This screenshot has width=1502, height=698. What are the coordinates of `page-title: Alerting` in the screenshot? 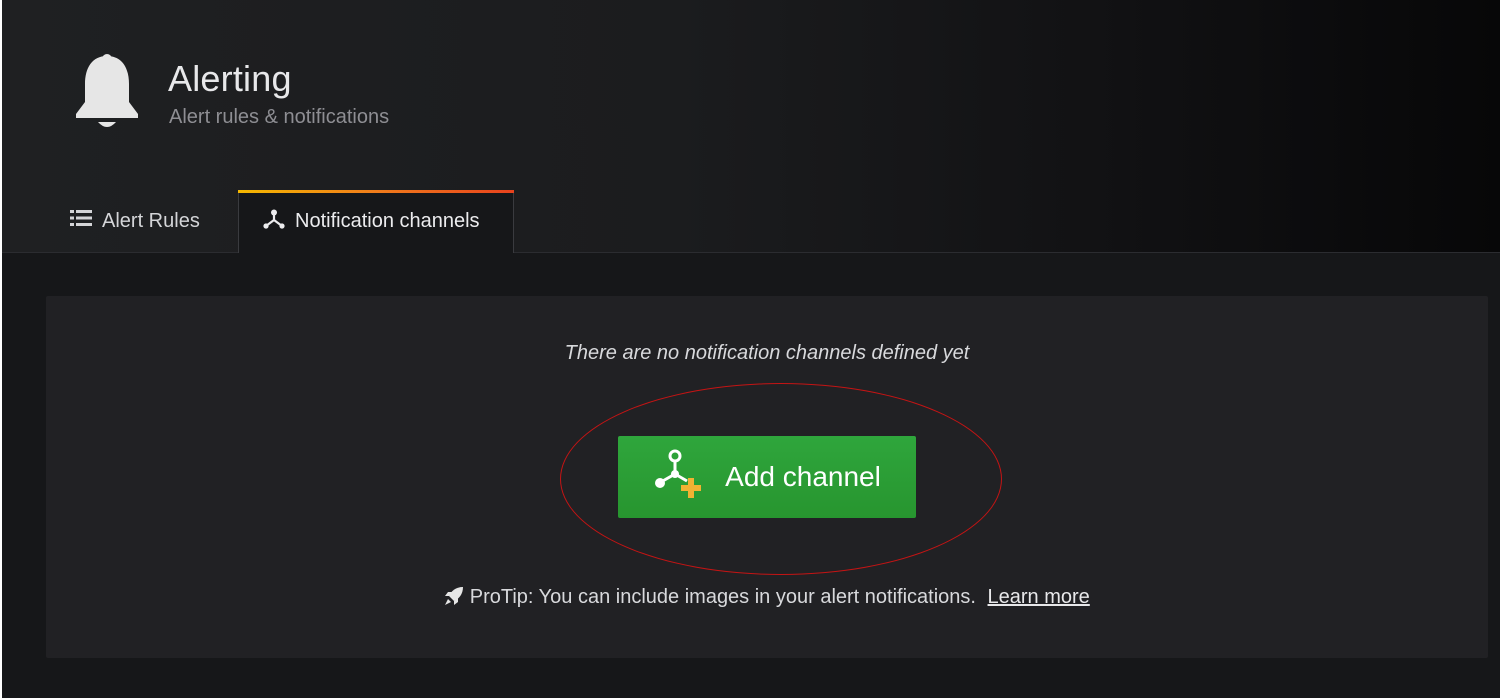 It's located at (230, 78).